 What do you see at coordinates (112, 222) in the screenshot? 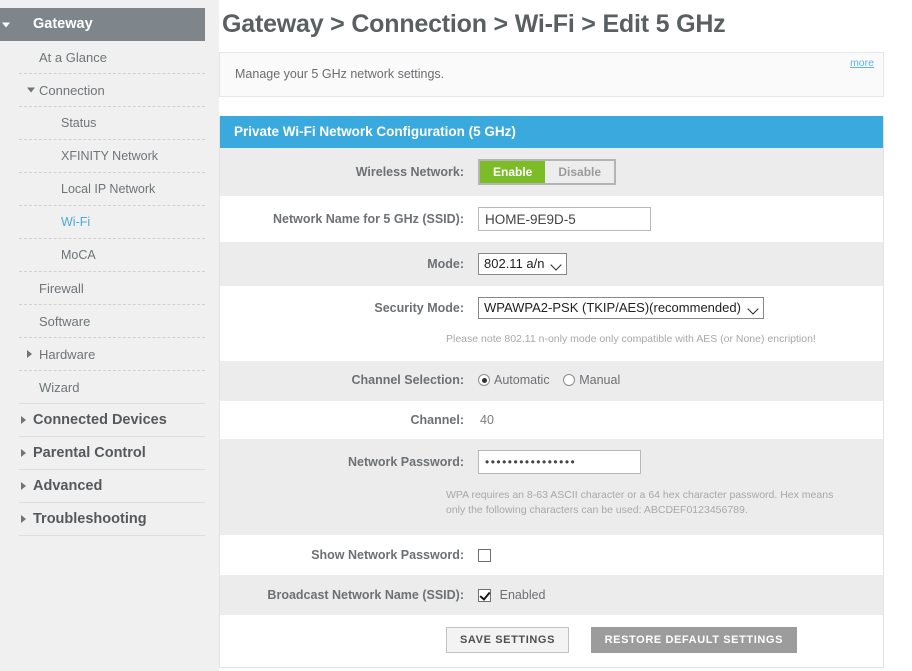
I see `sidebar-item-wifi: Wi-Fi` at bounding box center [112, 222].